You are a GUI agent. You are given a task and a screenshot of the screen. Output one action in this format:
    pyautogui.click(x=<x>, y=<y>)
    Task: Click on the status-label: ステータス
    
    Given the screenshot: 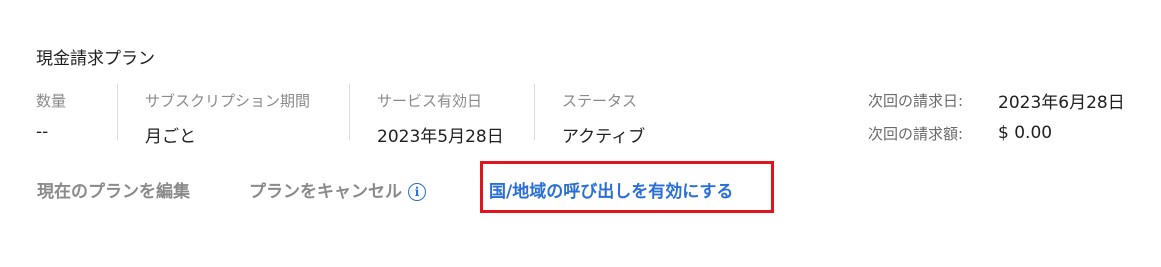 What is the action you would take?
    pyautogui.click(x=600, y=101)
    